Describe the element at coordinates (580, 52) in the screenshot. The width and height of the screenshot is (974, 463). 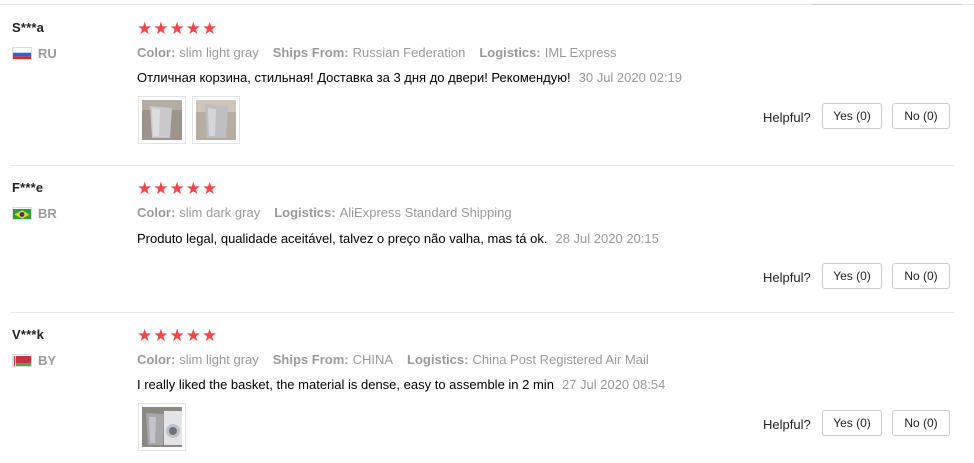
I see `logistics-value: IML Express` at that location.